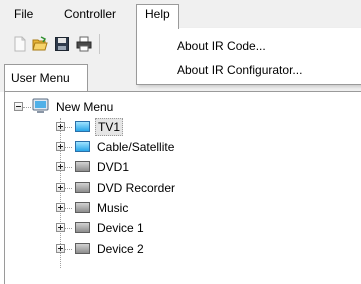 This screenshot has width=361, height=284. I want to click on toolbar, so click(70, 44).